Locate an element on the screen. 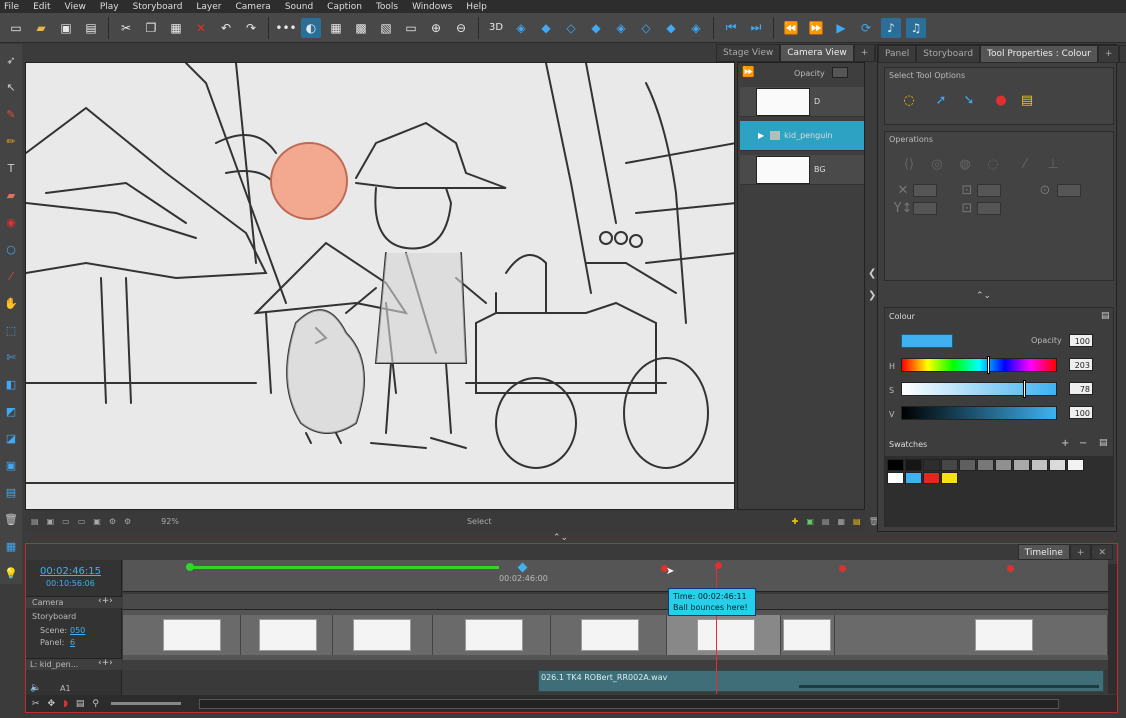 This screenshot has height=718, width=1126. colour-menu-icon: ▤ is located at coordinates (1105, 316).